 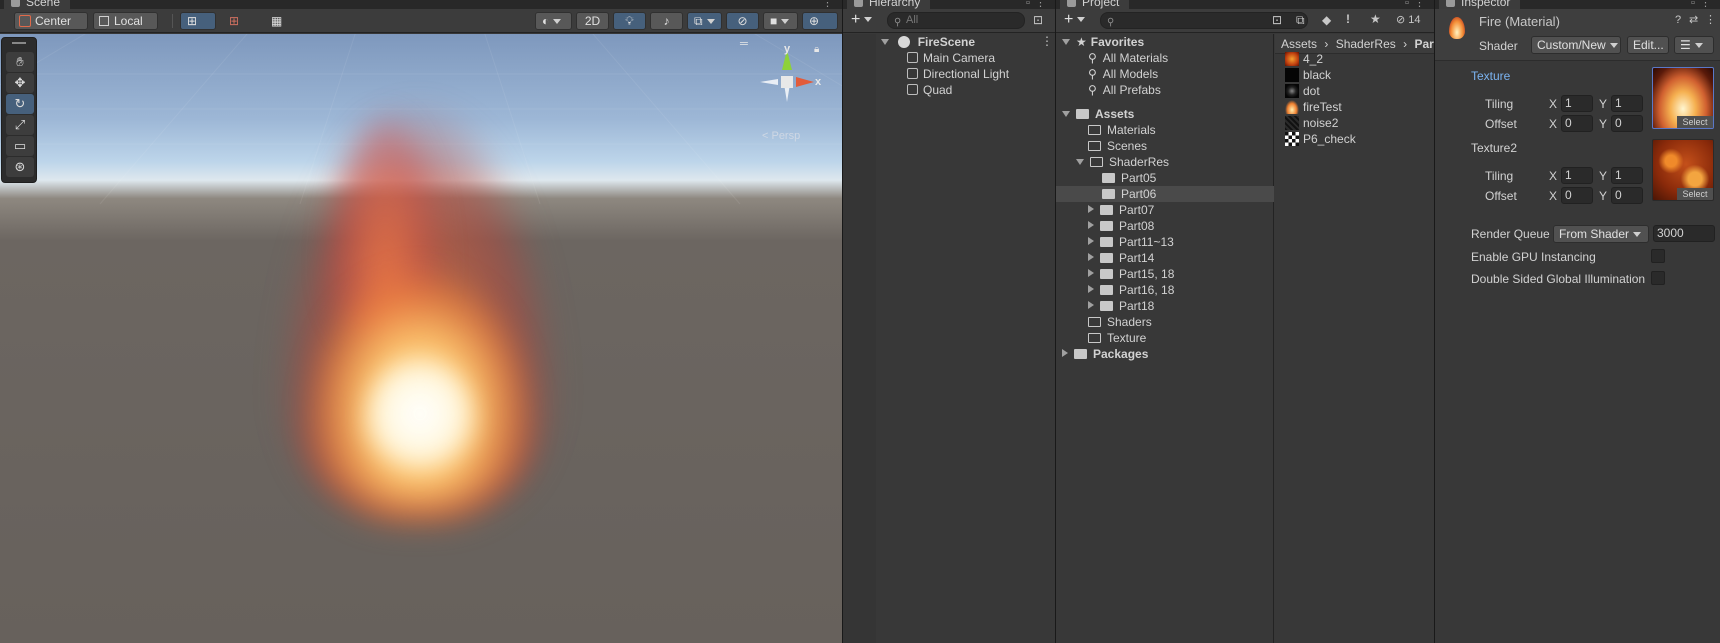 I want to click on scale-tool-icon: ⤢, so click(x=20, y=125).